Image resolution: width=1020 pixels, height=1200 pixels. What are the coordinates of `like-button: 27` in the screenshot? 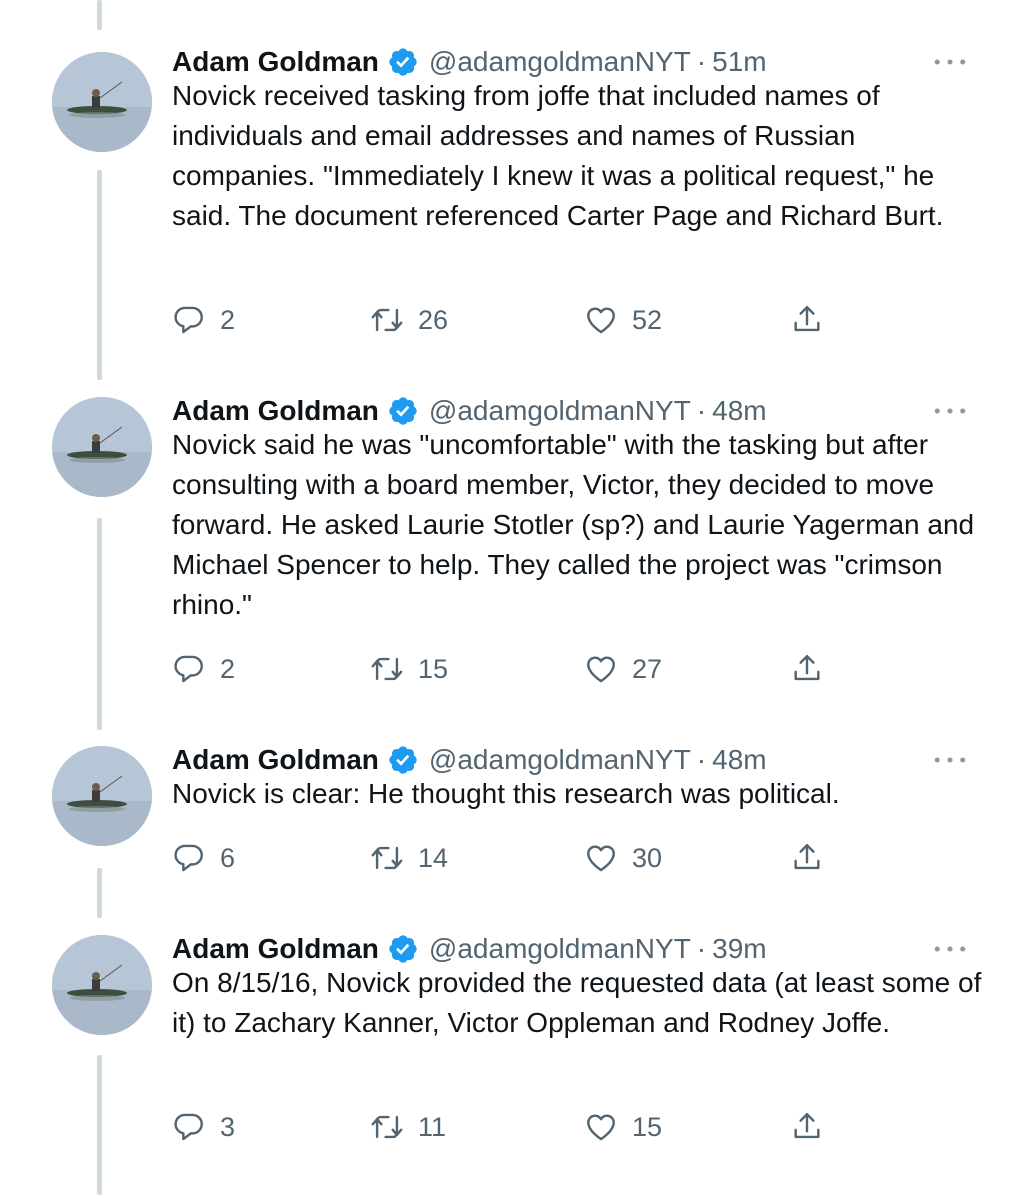 It's located at (623, 669).